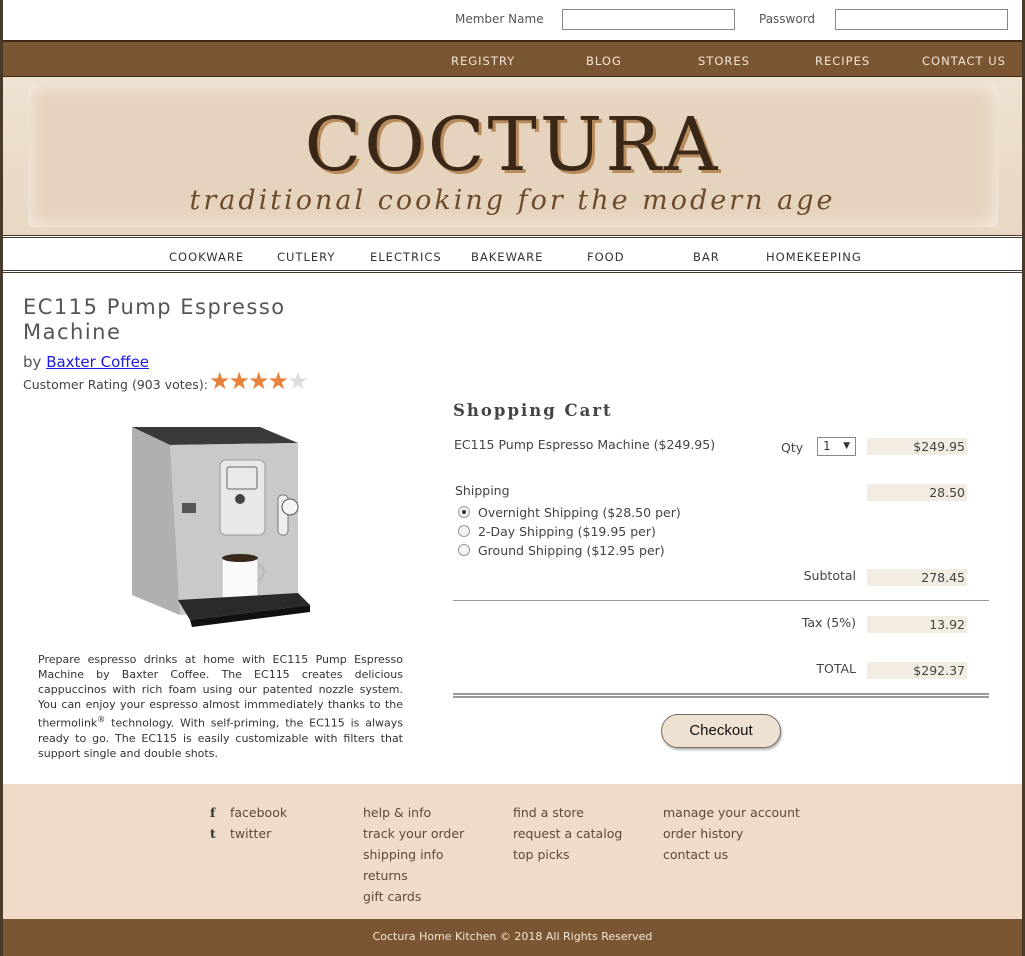 This screenshot has height=956, width=1025. I want to click on tax-amount: 13.92, so click(917, 624).